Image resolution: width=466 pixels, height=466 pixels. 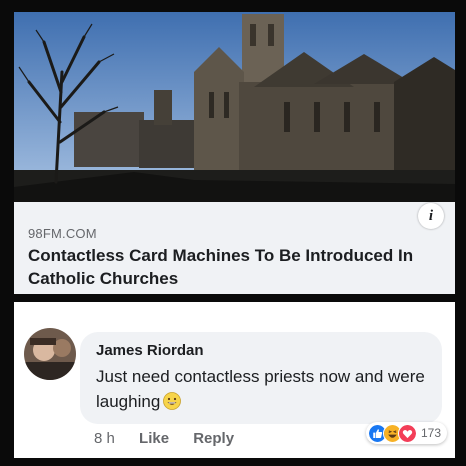 I want to click on reaction-count: 173, so click(x=431, y=433).